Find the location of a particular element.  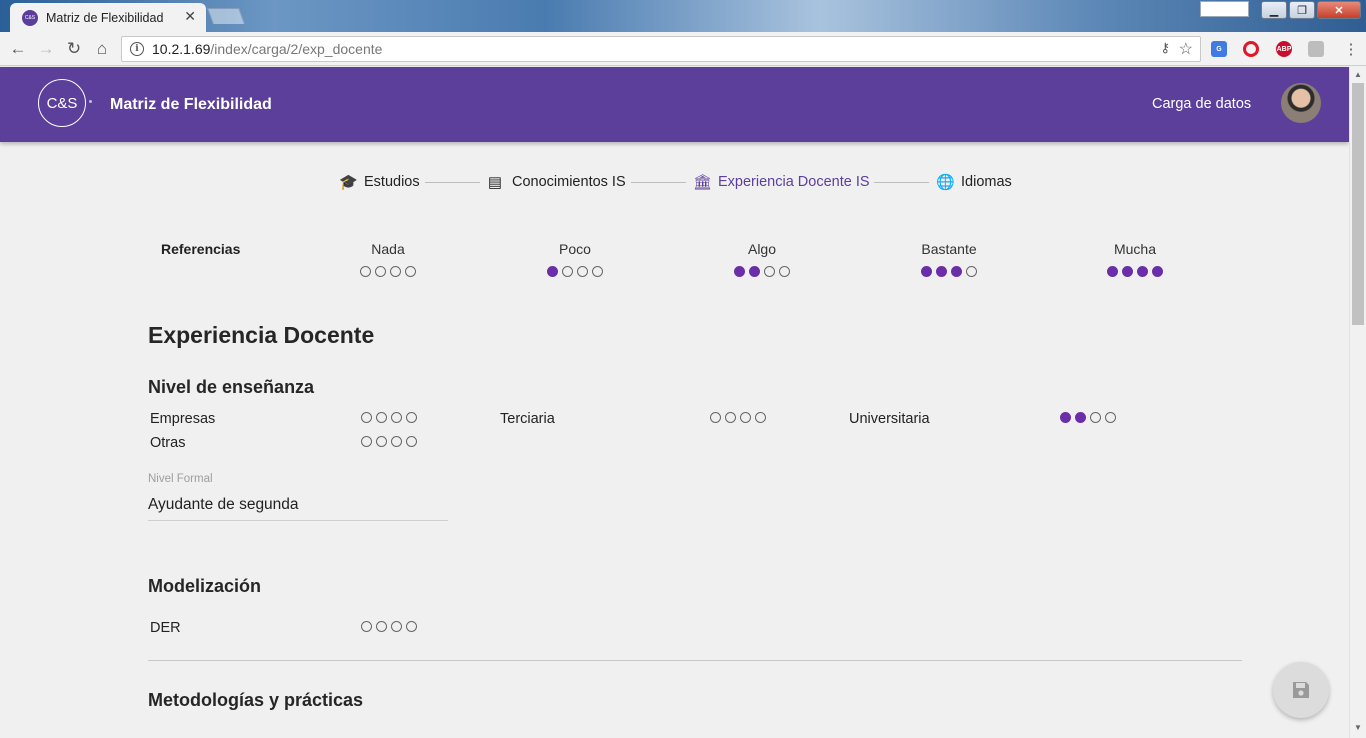

nivel-formal-select: Ayudante de segunda is located at coordinates (298, 508).